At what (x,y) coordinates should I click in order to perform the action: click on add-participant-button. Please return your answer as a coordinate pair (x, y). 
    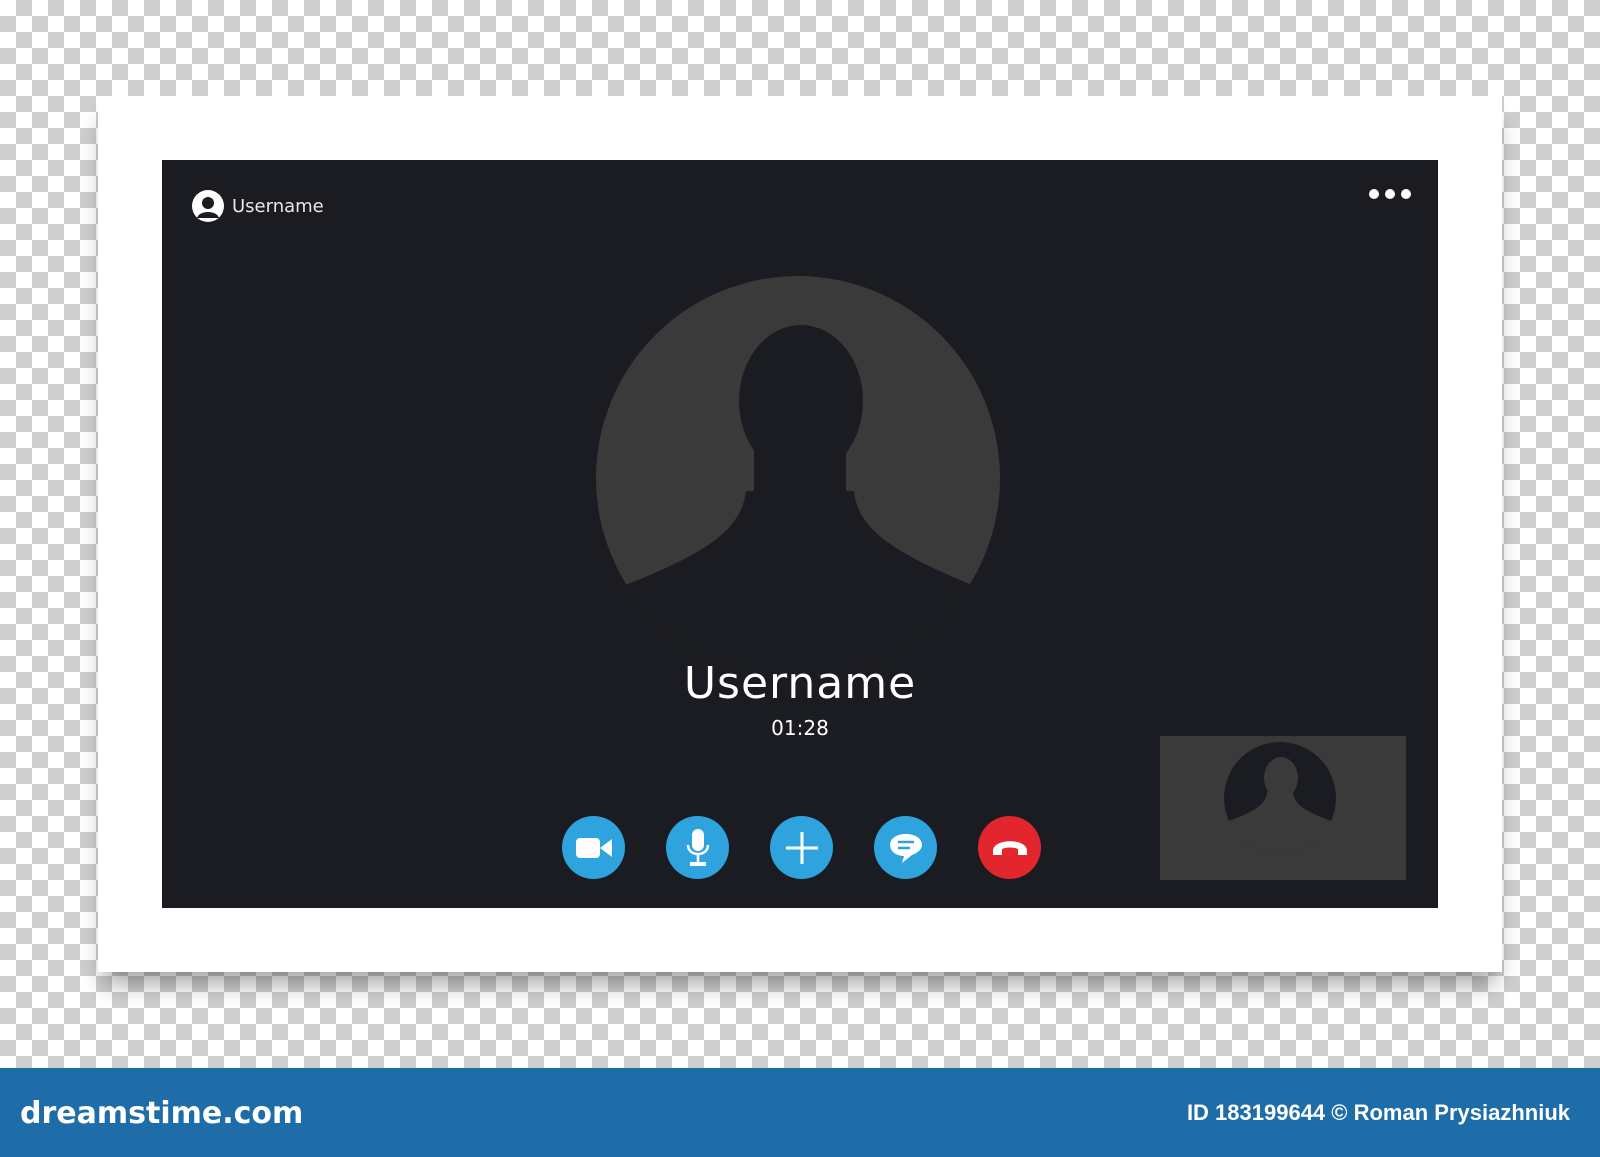
    Looking at the image, I should click on (801, 847).